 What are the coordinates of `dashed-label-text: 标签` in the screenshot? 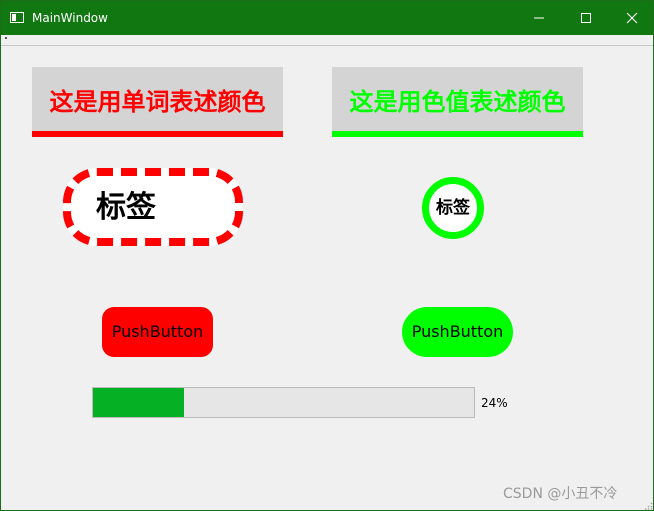 It's located at (126, 207).